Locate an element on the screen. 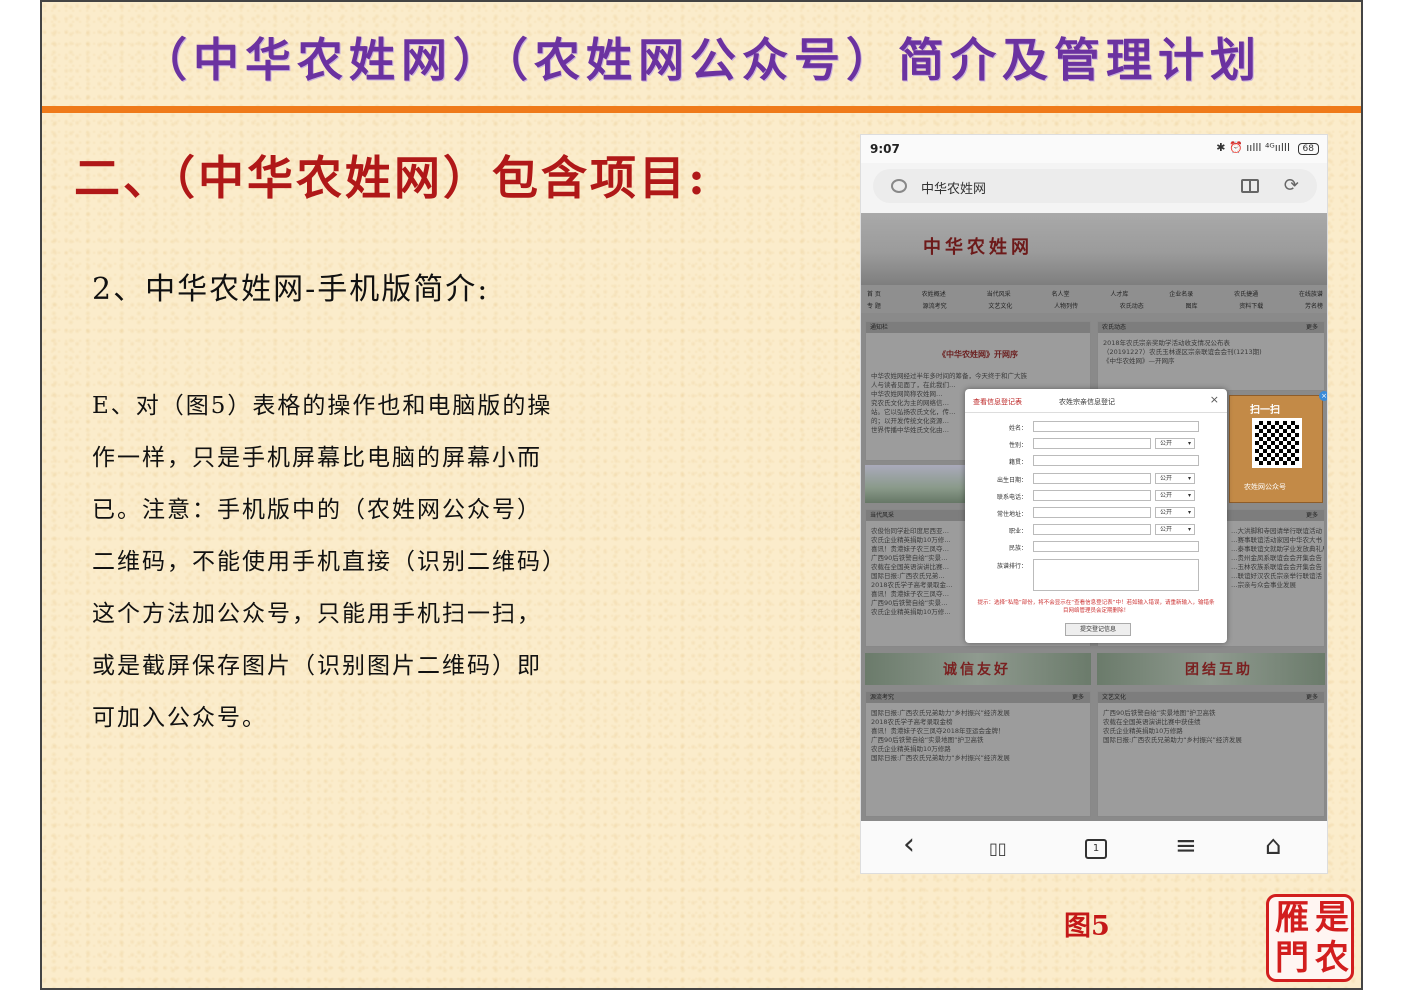  culture-line: 农氏企业精英捐助10万修路 is located at coordinates (1211, 731).